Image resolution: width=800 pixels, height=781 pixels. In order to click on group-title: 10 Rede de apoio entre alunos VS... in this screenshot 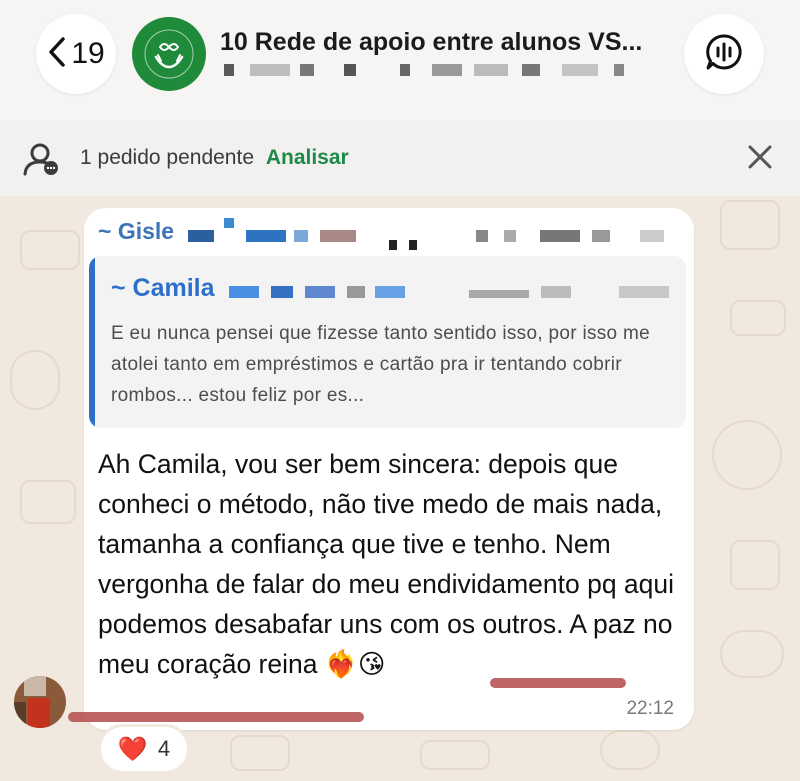, I will do `click(440, 42)`.